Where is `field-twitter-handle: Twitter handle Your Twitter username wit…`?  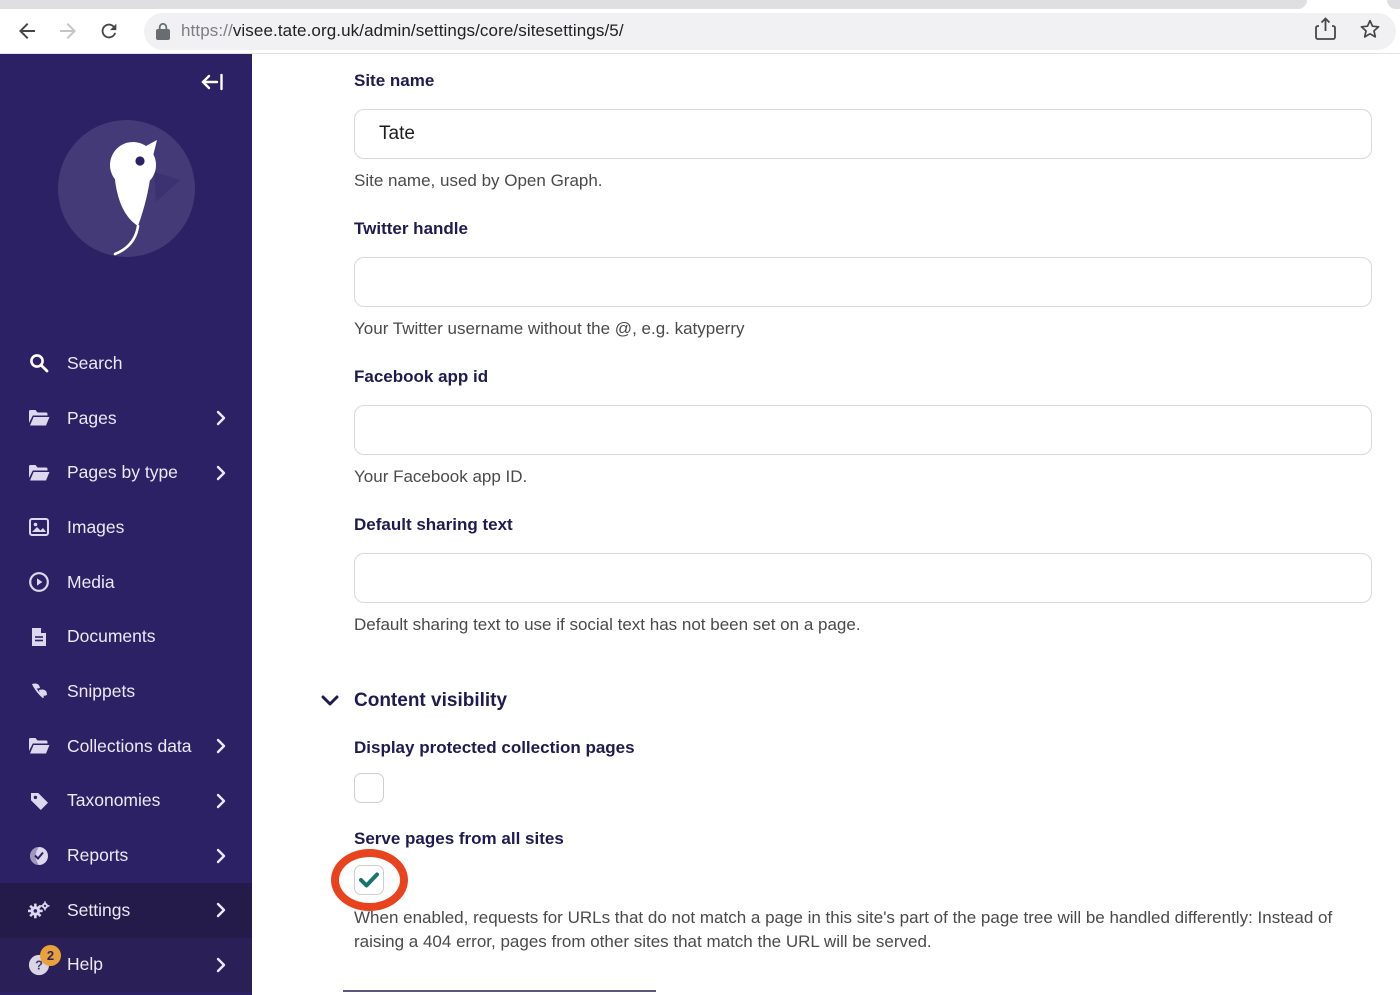 field-twitter-handle: Twitter handle Your Twitter username wit… is located at coordinates (863, 278).